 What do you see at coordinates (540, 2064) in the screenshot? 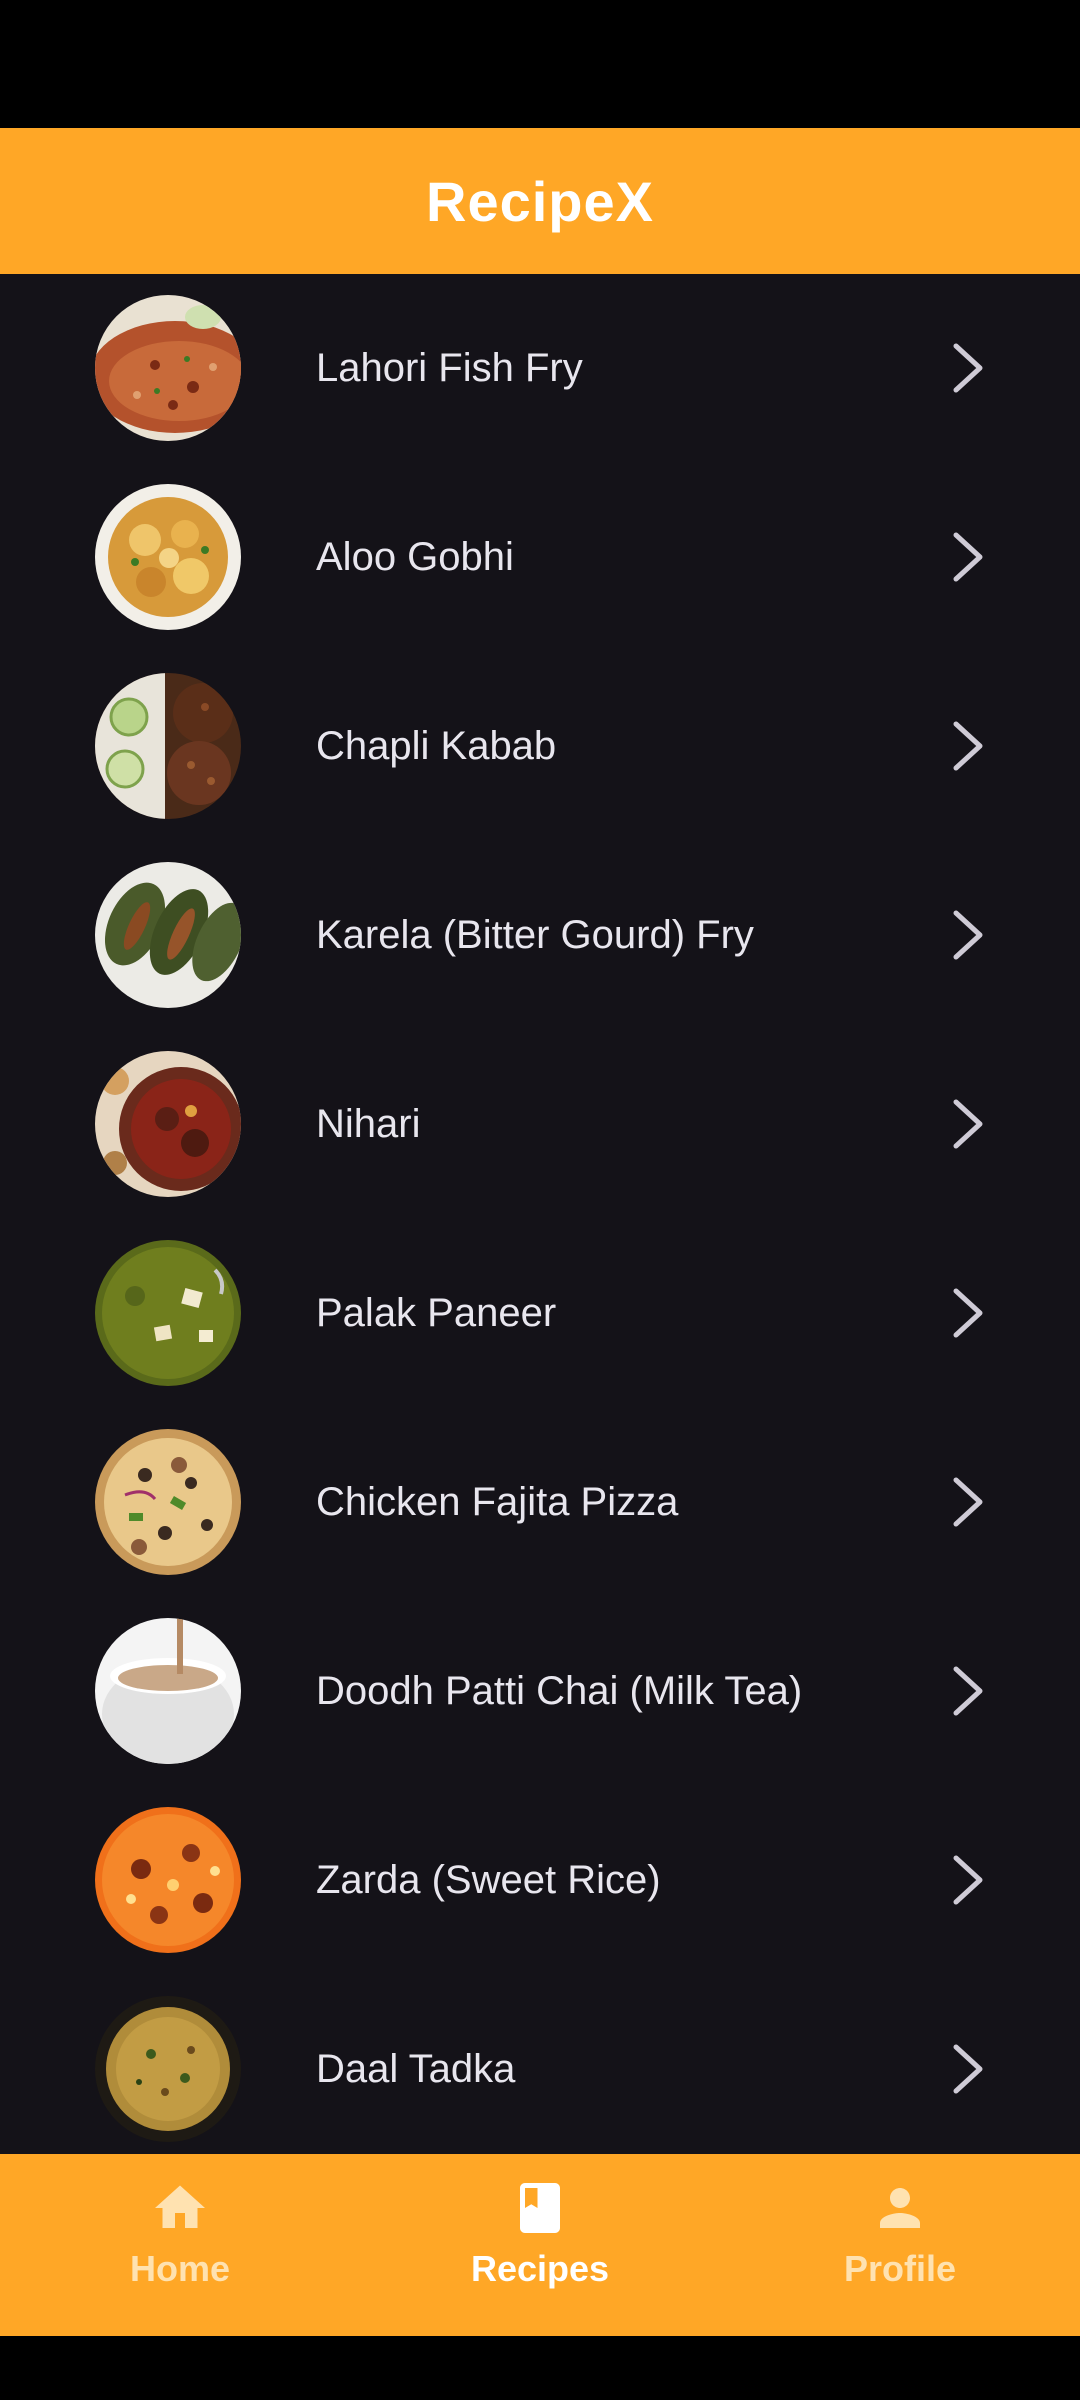
I see `recipe-list-item: Daal Tadka` at bounding box center [540, 2064].